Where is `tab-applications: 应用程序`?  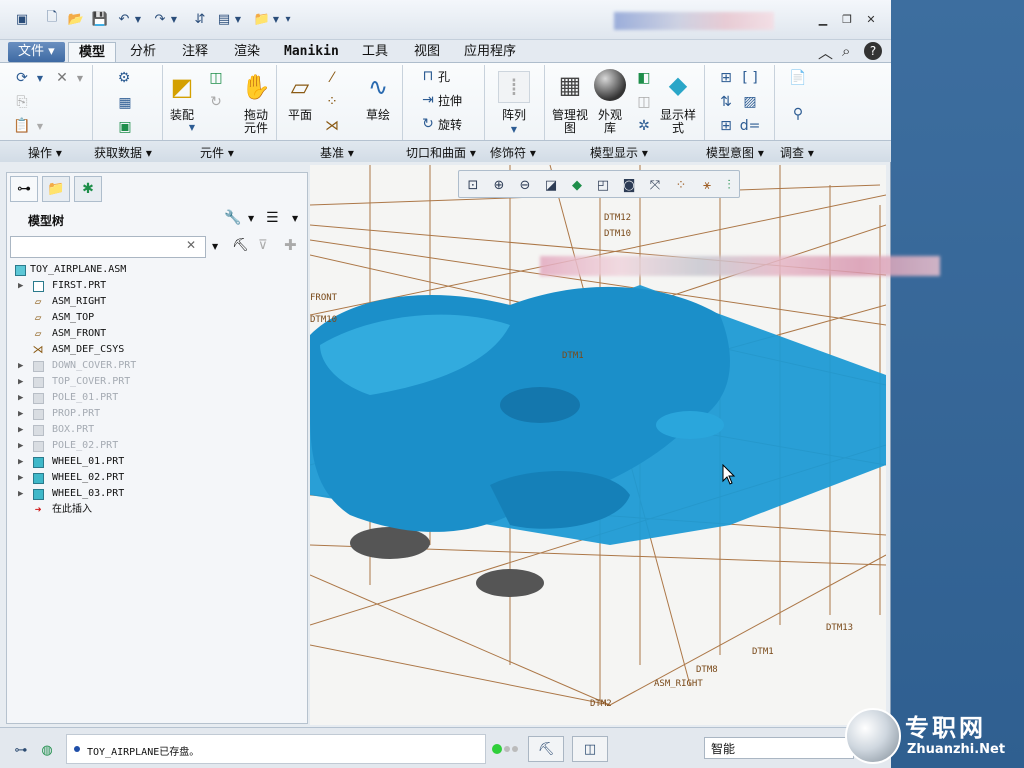 tab-applications: 应用程序 is located at coordinates (490, 52).